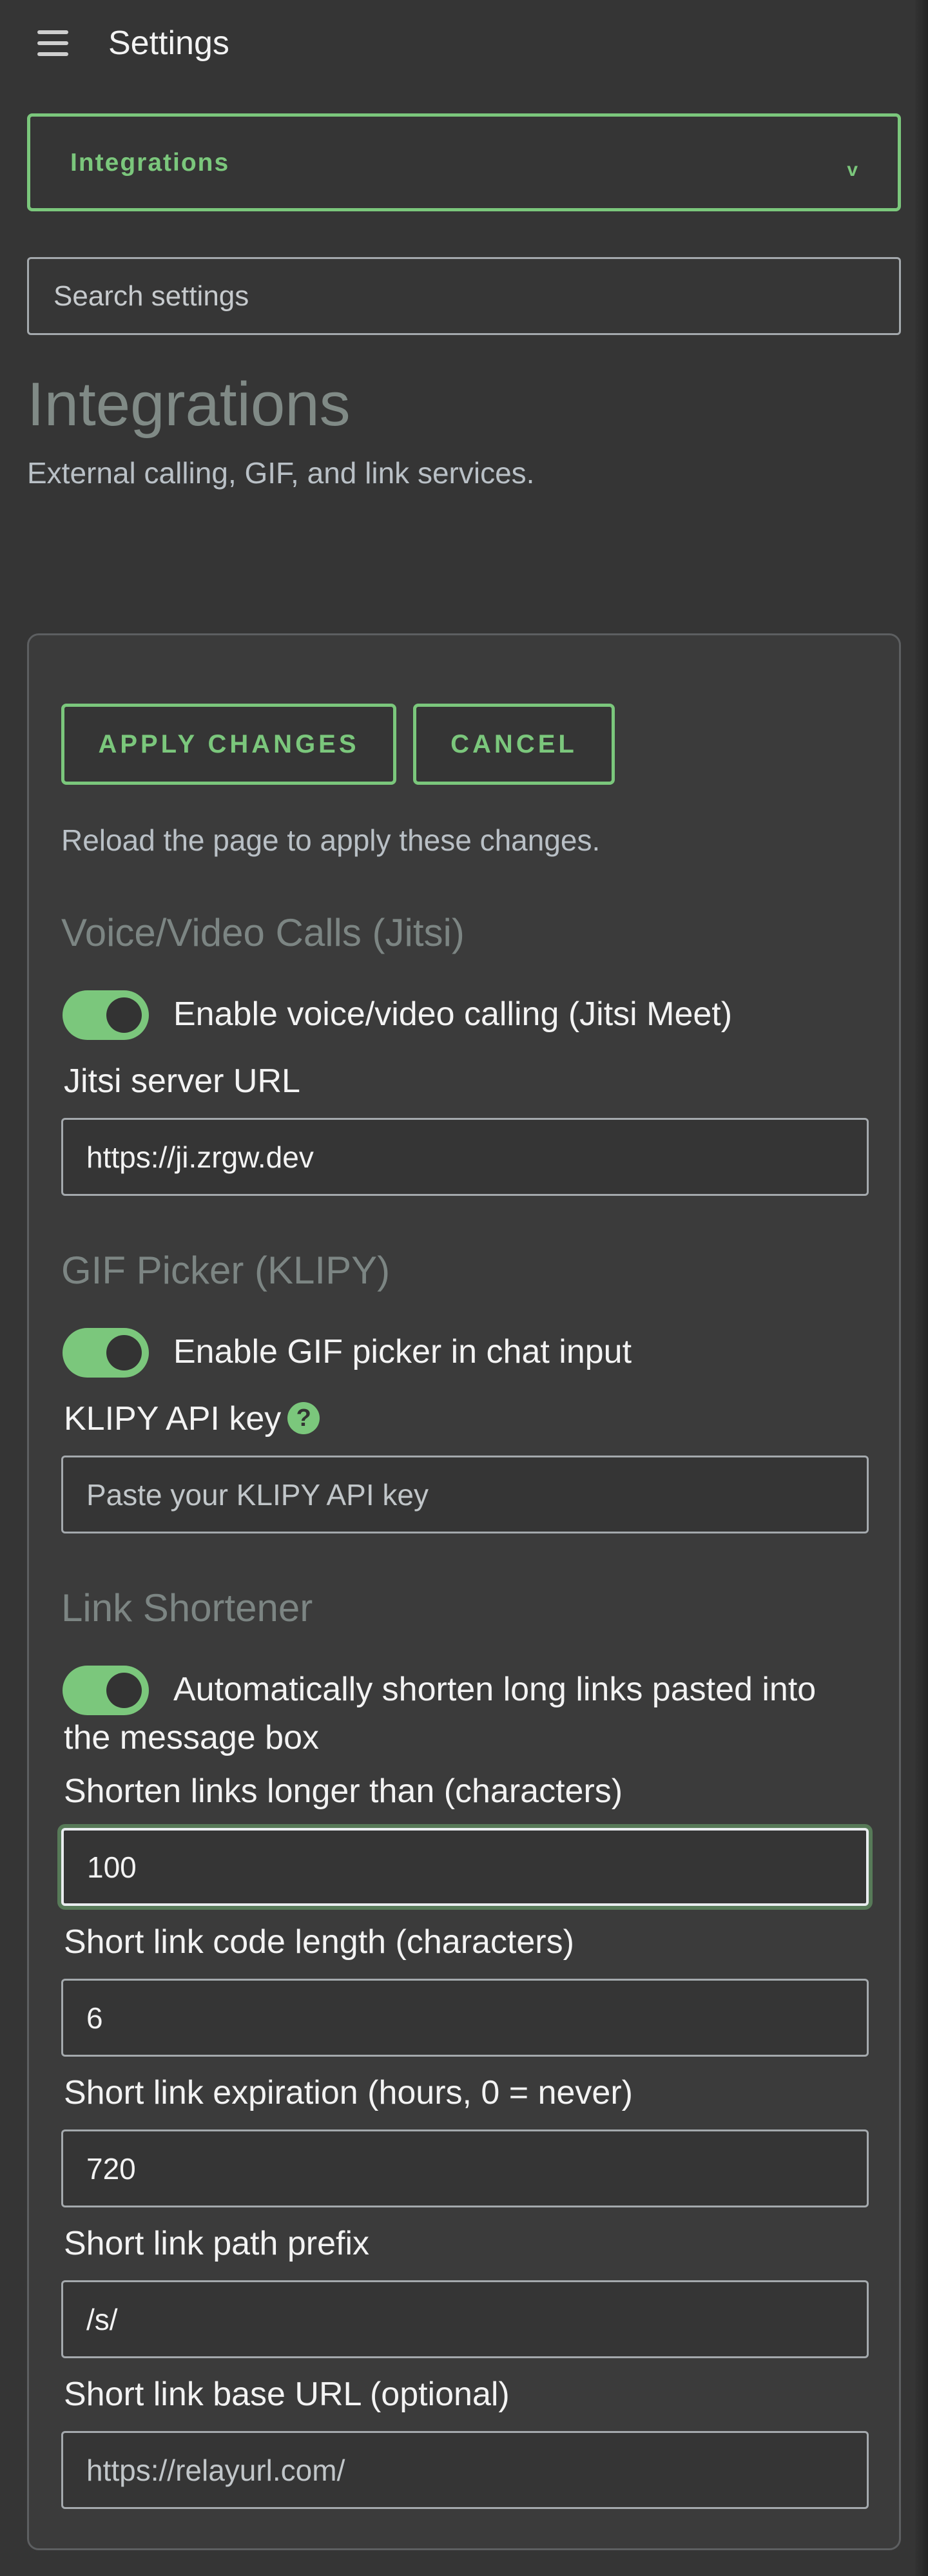 The width and height of the screenshot is (928, 2576). I want to click on jitsi-url-input, so click(465, 1157).